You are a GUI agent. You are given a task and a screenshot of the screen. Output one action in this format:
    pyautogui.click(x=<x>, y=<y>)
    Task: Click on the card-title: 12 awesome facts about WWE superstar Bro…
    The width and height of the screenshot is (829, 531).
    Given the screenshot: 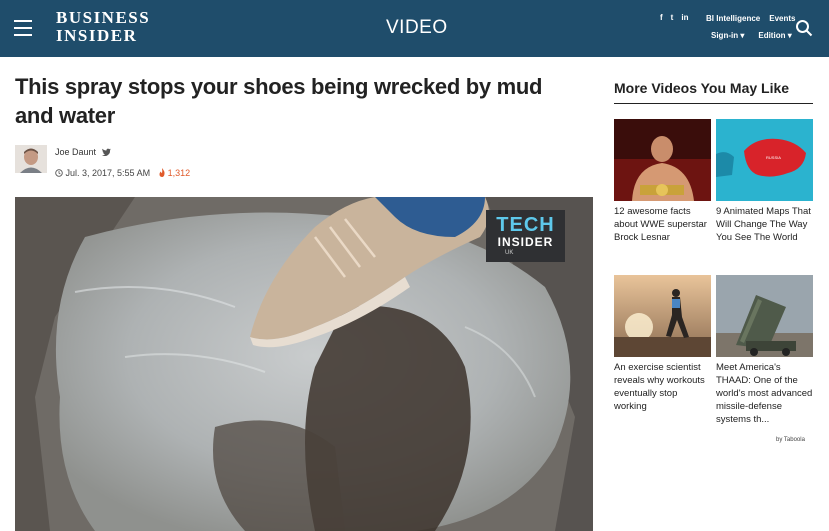 What is the action you would take?
    pyautogui.click(x=662, y=224)
    